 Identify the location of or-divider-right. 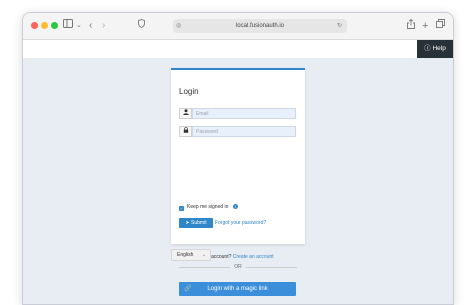
(271, 267).